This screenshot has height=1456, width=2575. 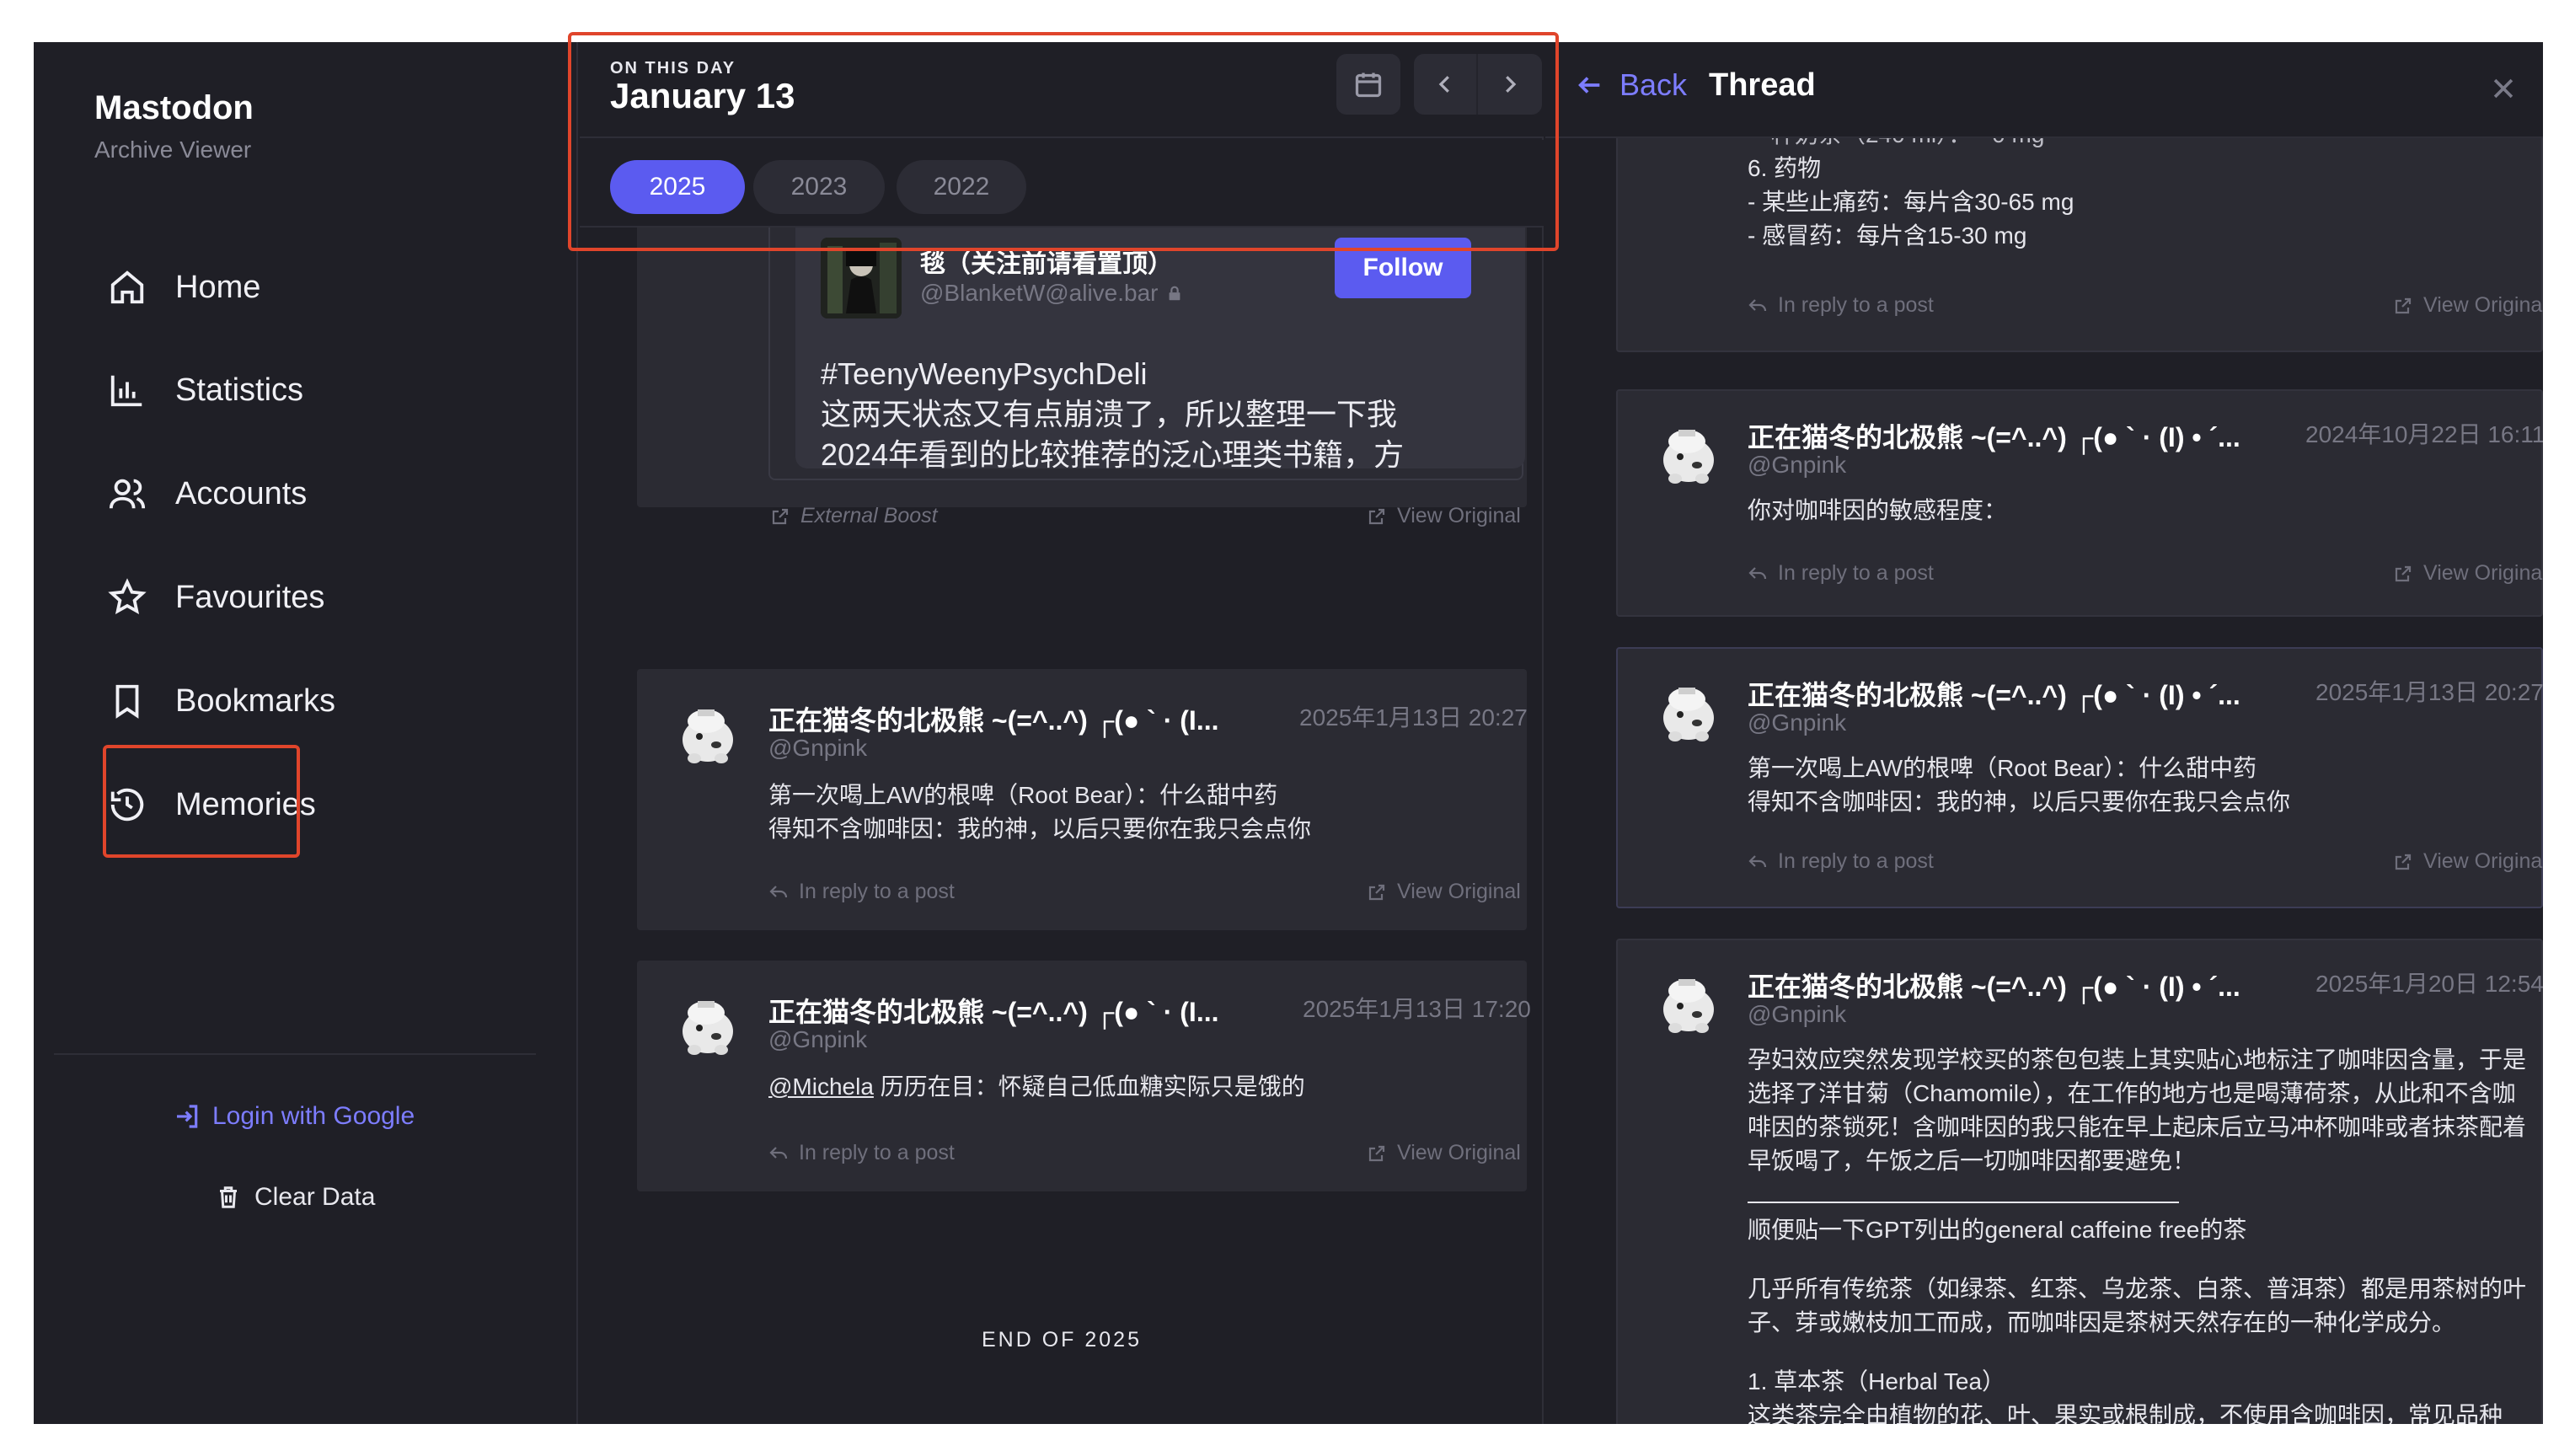 I want to click on login-with-google-link: Login with Google, so click(x=294, y=1116).